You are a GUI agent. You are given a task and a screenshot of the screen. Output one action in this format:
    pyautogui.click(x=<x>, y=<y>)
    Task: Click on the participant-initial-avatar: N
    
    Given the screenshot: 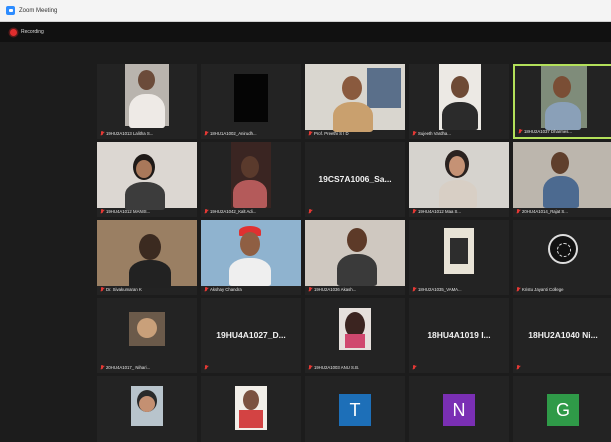 What is the action you would take?
    pyautogui.click(x=459, y=410)
    